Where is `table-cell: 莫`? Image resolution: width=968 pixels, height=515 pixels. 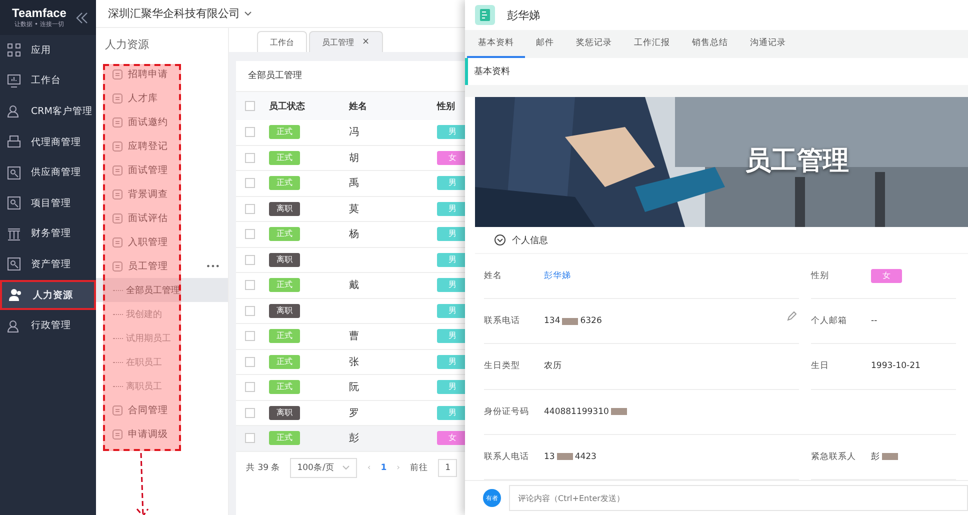
table-cell: 莫 is located at coordinates (354, 209).